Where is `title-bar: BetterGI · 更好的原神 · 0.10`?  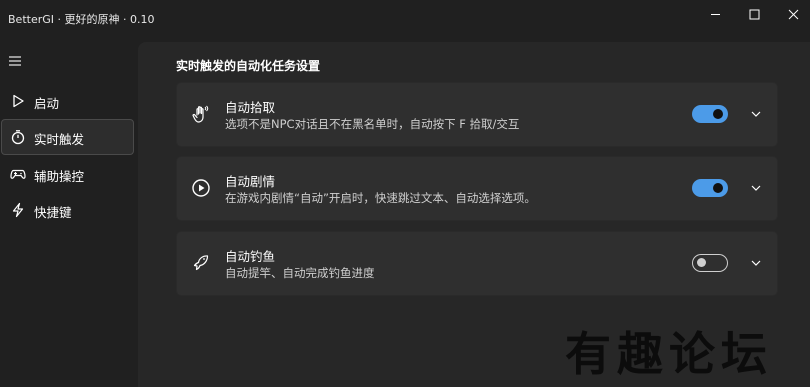 title-bar: BetterGI · 更好的原神 · 0.10 is located at coordinates (405, 20).